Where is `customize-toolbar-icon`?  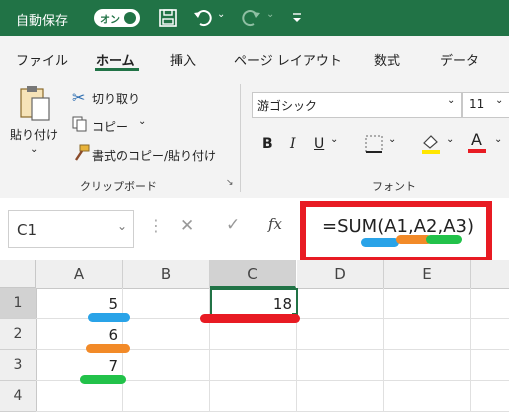
customize-toolbar-icon is located at coordinates (297, 18).